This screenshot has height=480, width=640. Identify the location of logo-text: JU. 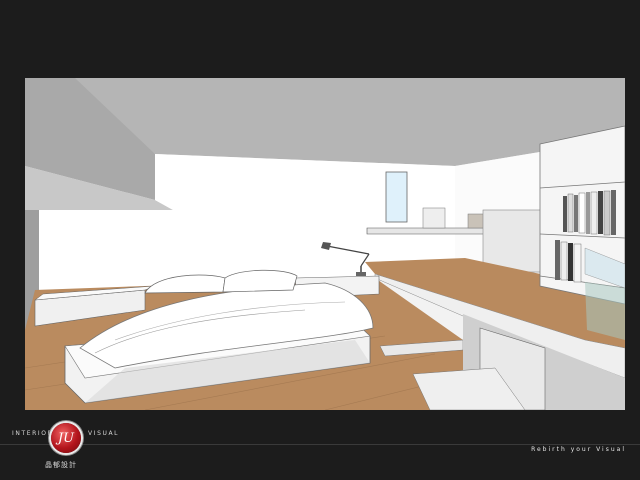
(66, 438).